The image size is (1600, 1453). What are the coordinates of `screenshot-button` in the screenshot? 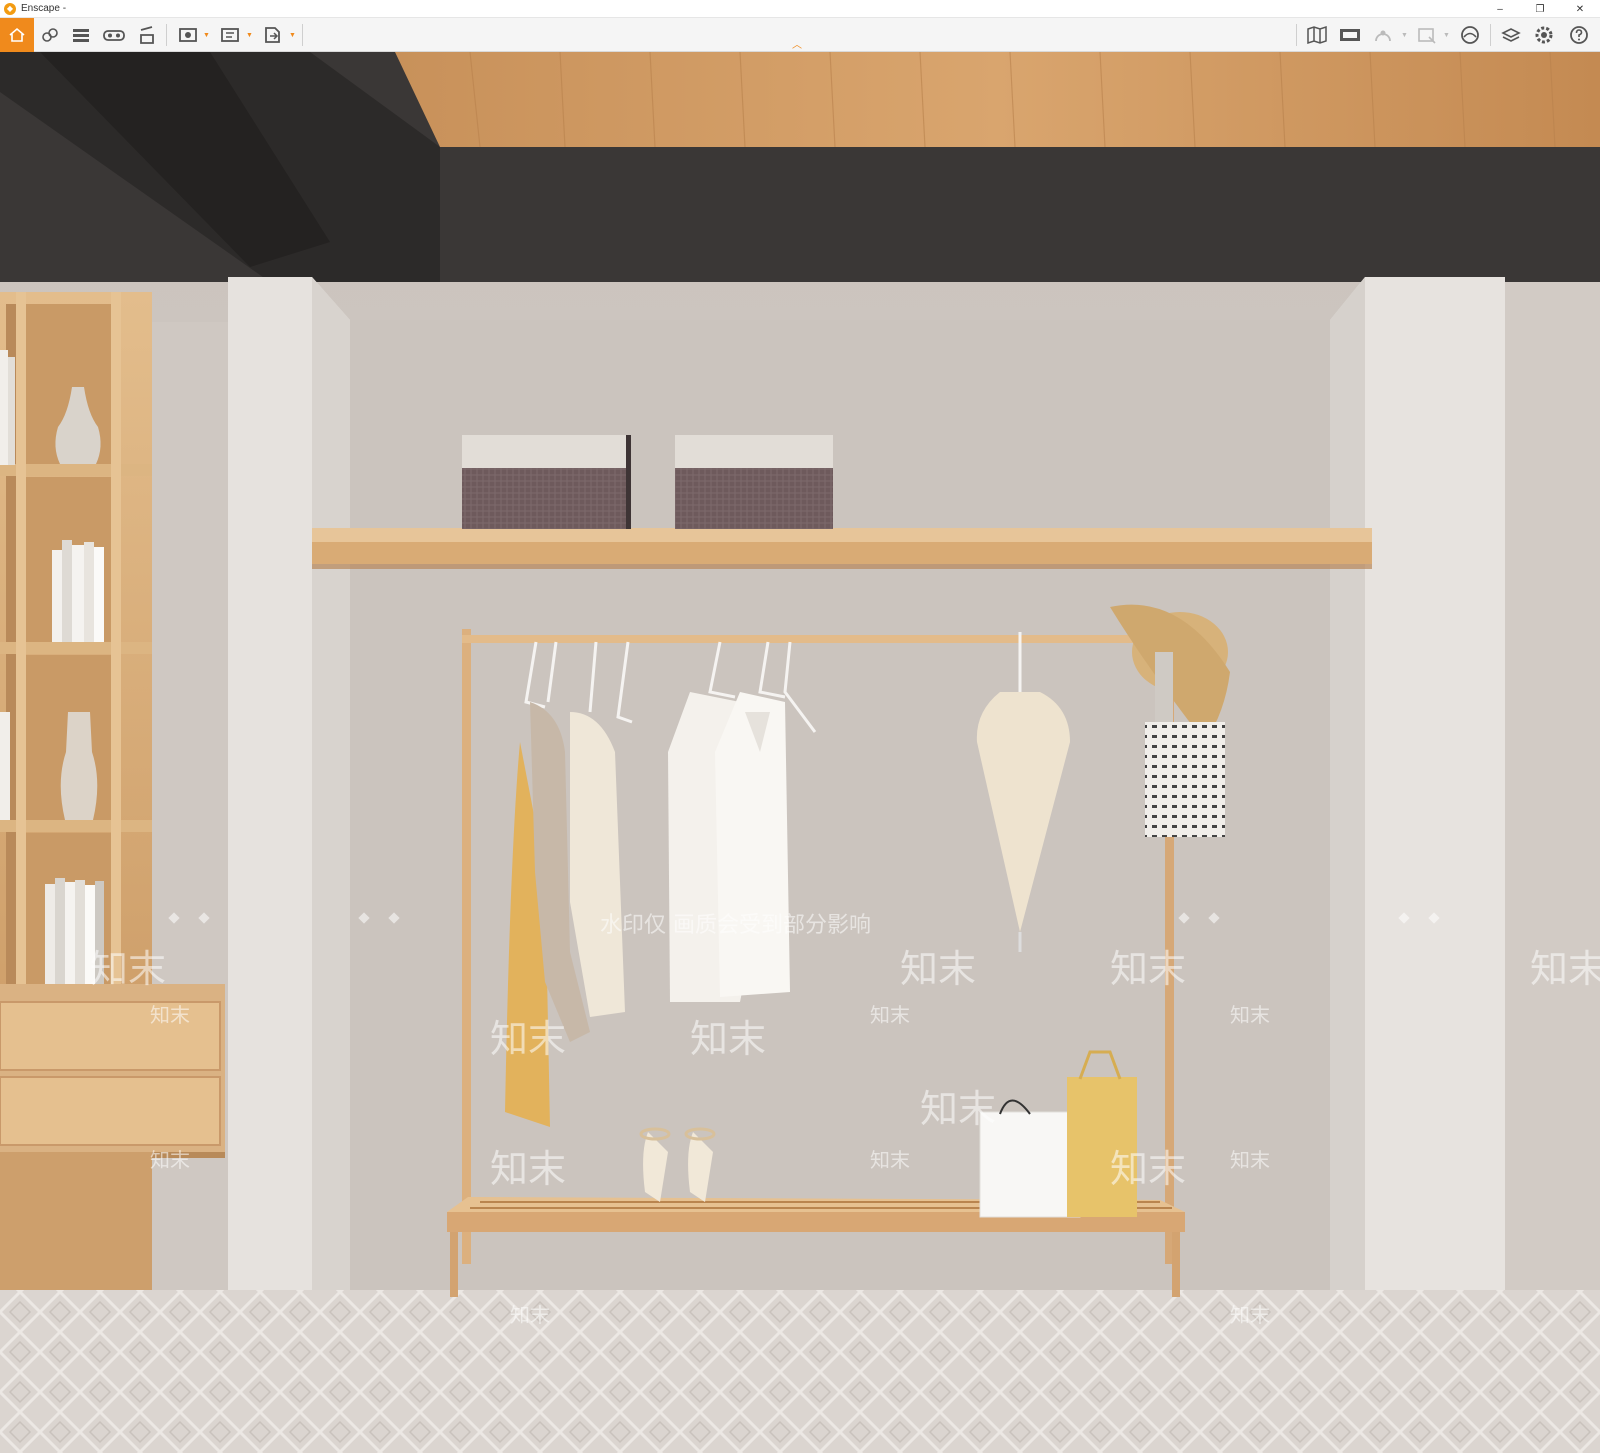 It's located at (188, 35).